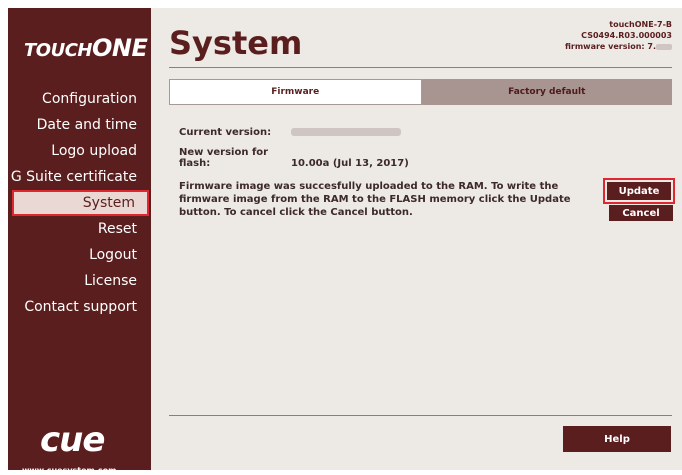  Describe the element at coordinates (69, 470) in the screenshot. I see `website-link: www.cuesystem.com` at that location.